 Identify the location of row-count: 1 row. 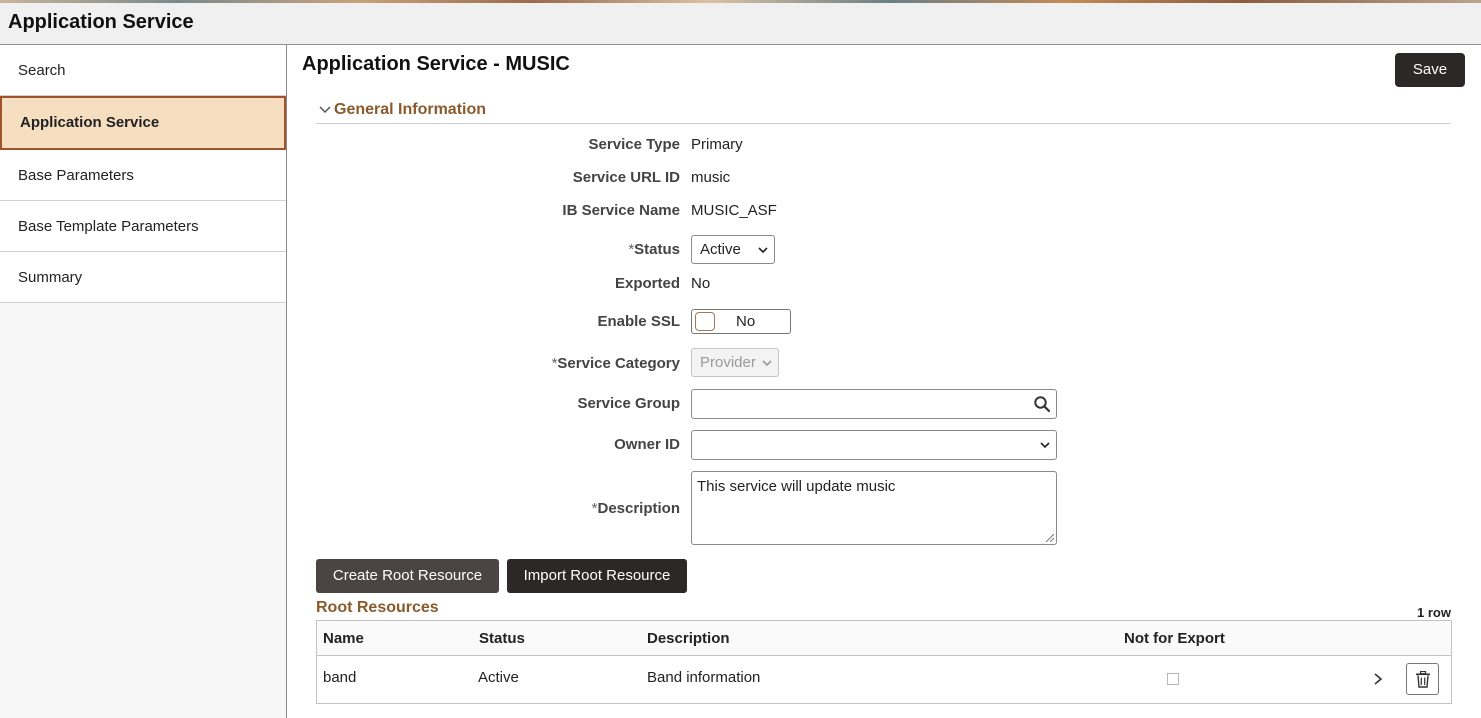
(1434, 612).